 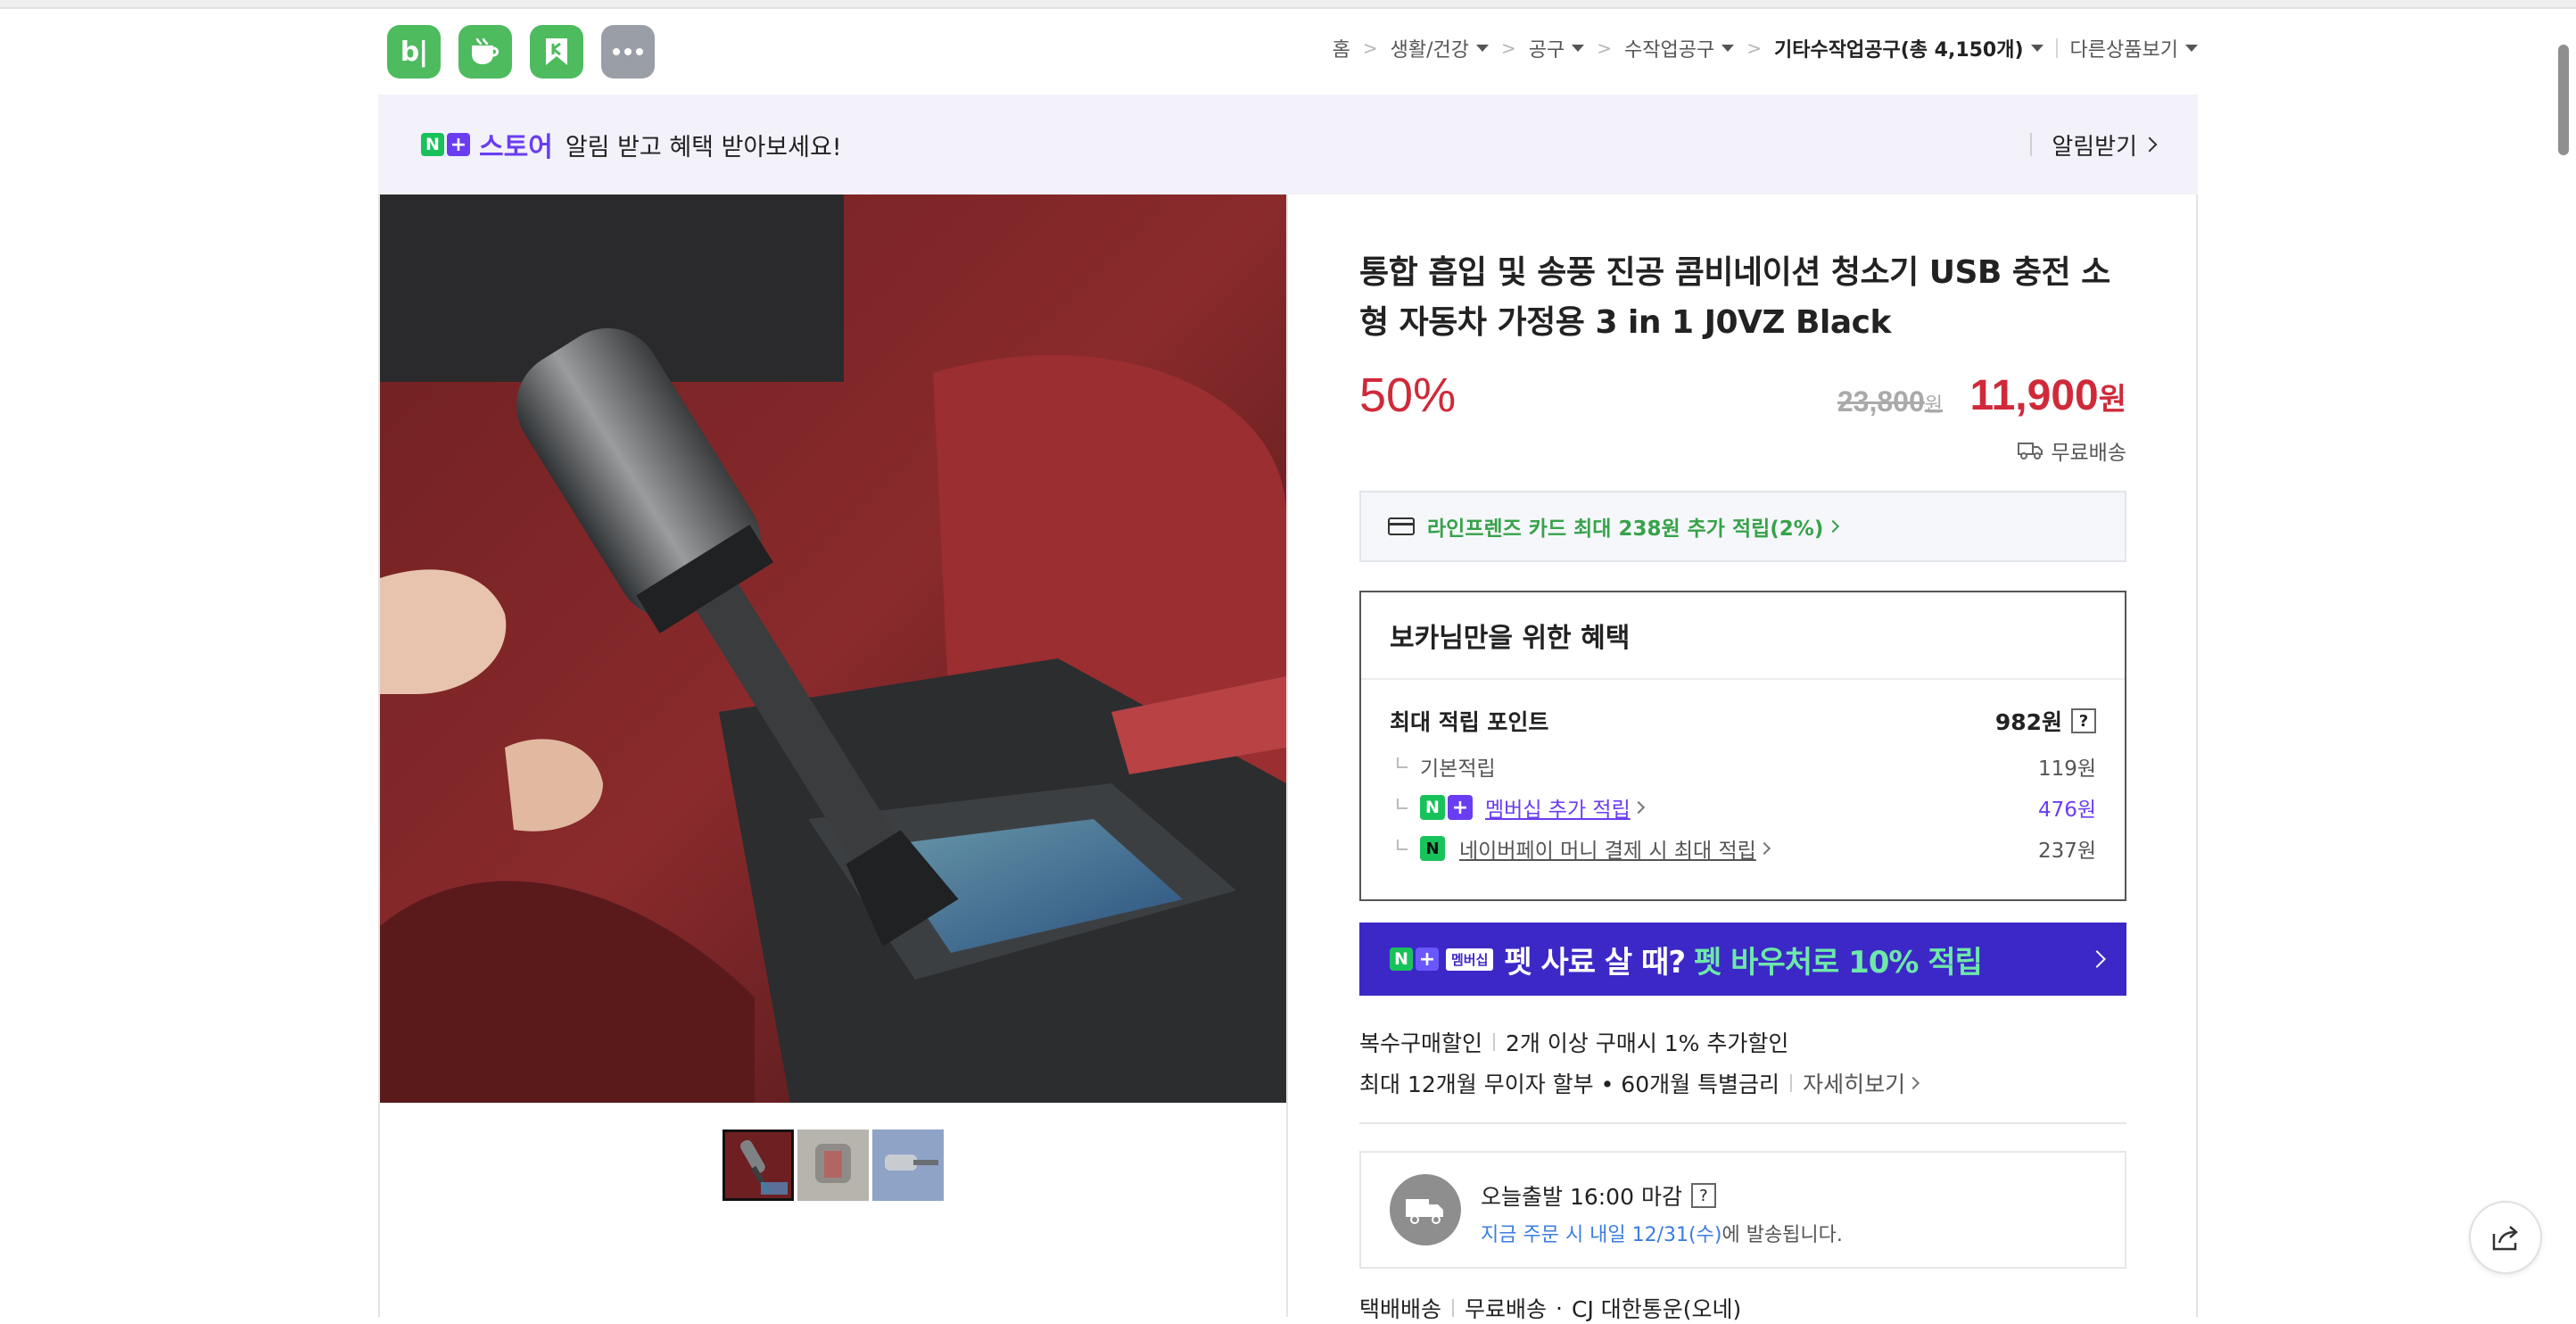 I want to click on app-shortcuts: b|, so click(x=521, y=52).